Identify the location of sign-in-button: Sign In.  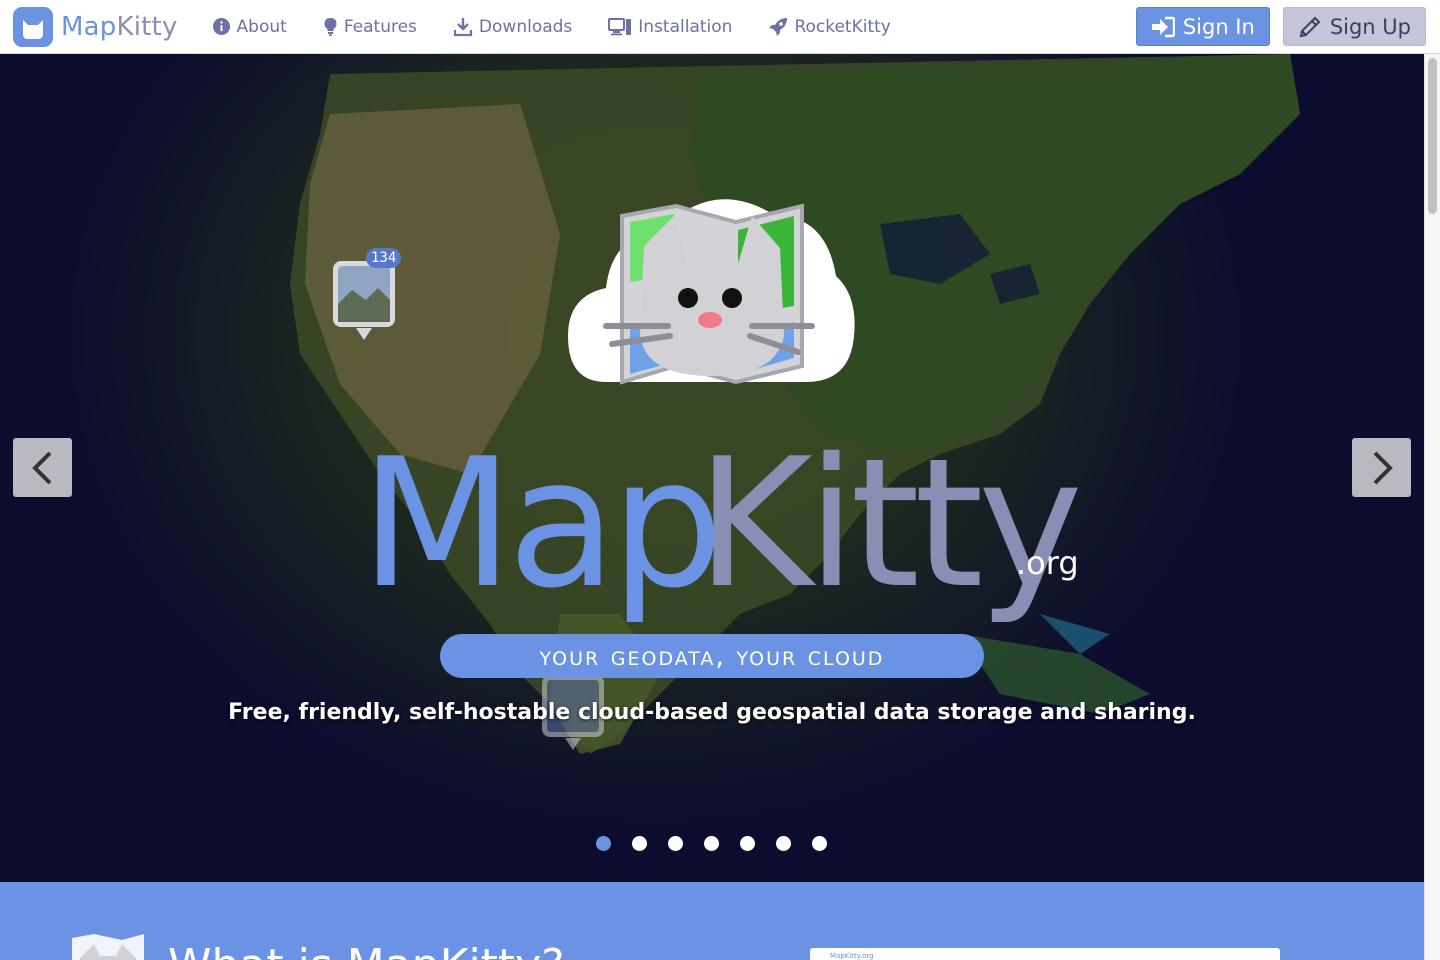
(1202, 26).